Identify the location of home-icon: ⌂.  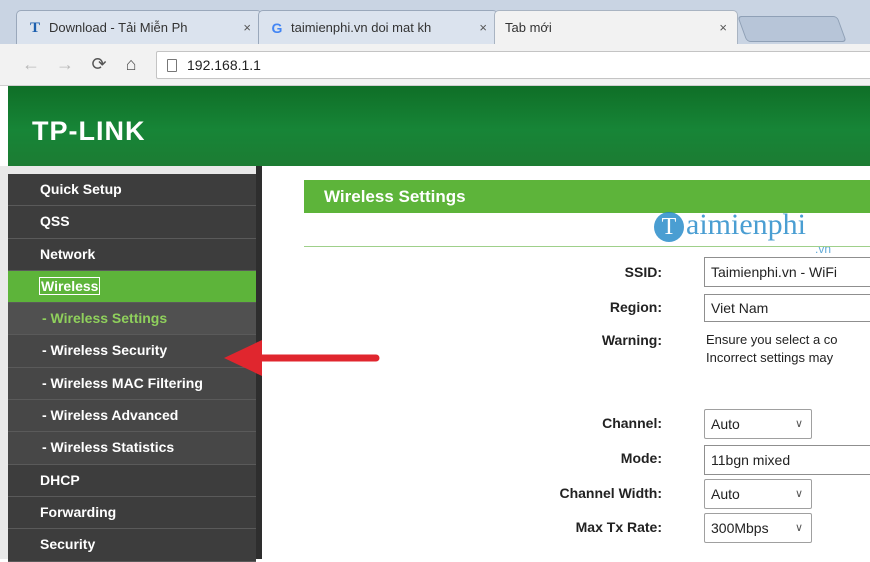
(131, 64).